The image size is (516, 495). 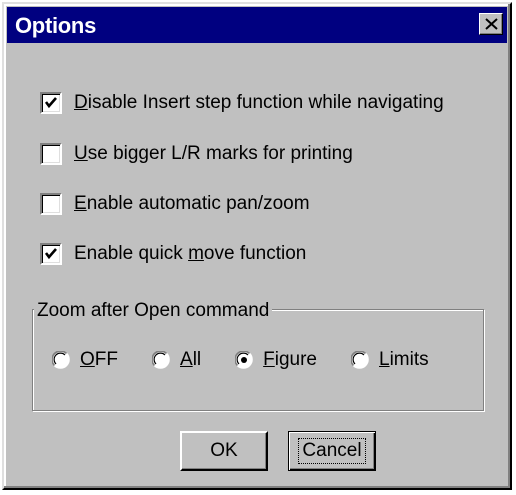 I want to click on radio-label: Limits, so click(x=404, y=359).